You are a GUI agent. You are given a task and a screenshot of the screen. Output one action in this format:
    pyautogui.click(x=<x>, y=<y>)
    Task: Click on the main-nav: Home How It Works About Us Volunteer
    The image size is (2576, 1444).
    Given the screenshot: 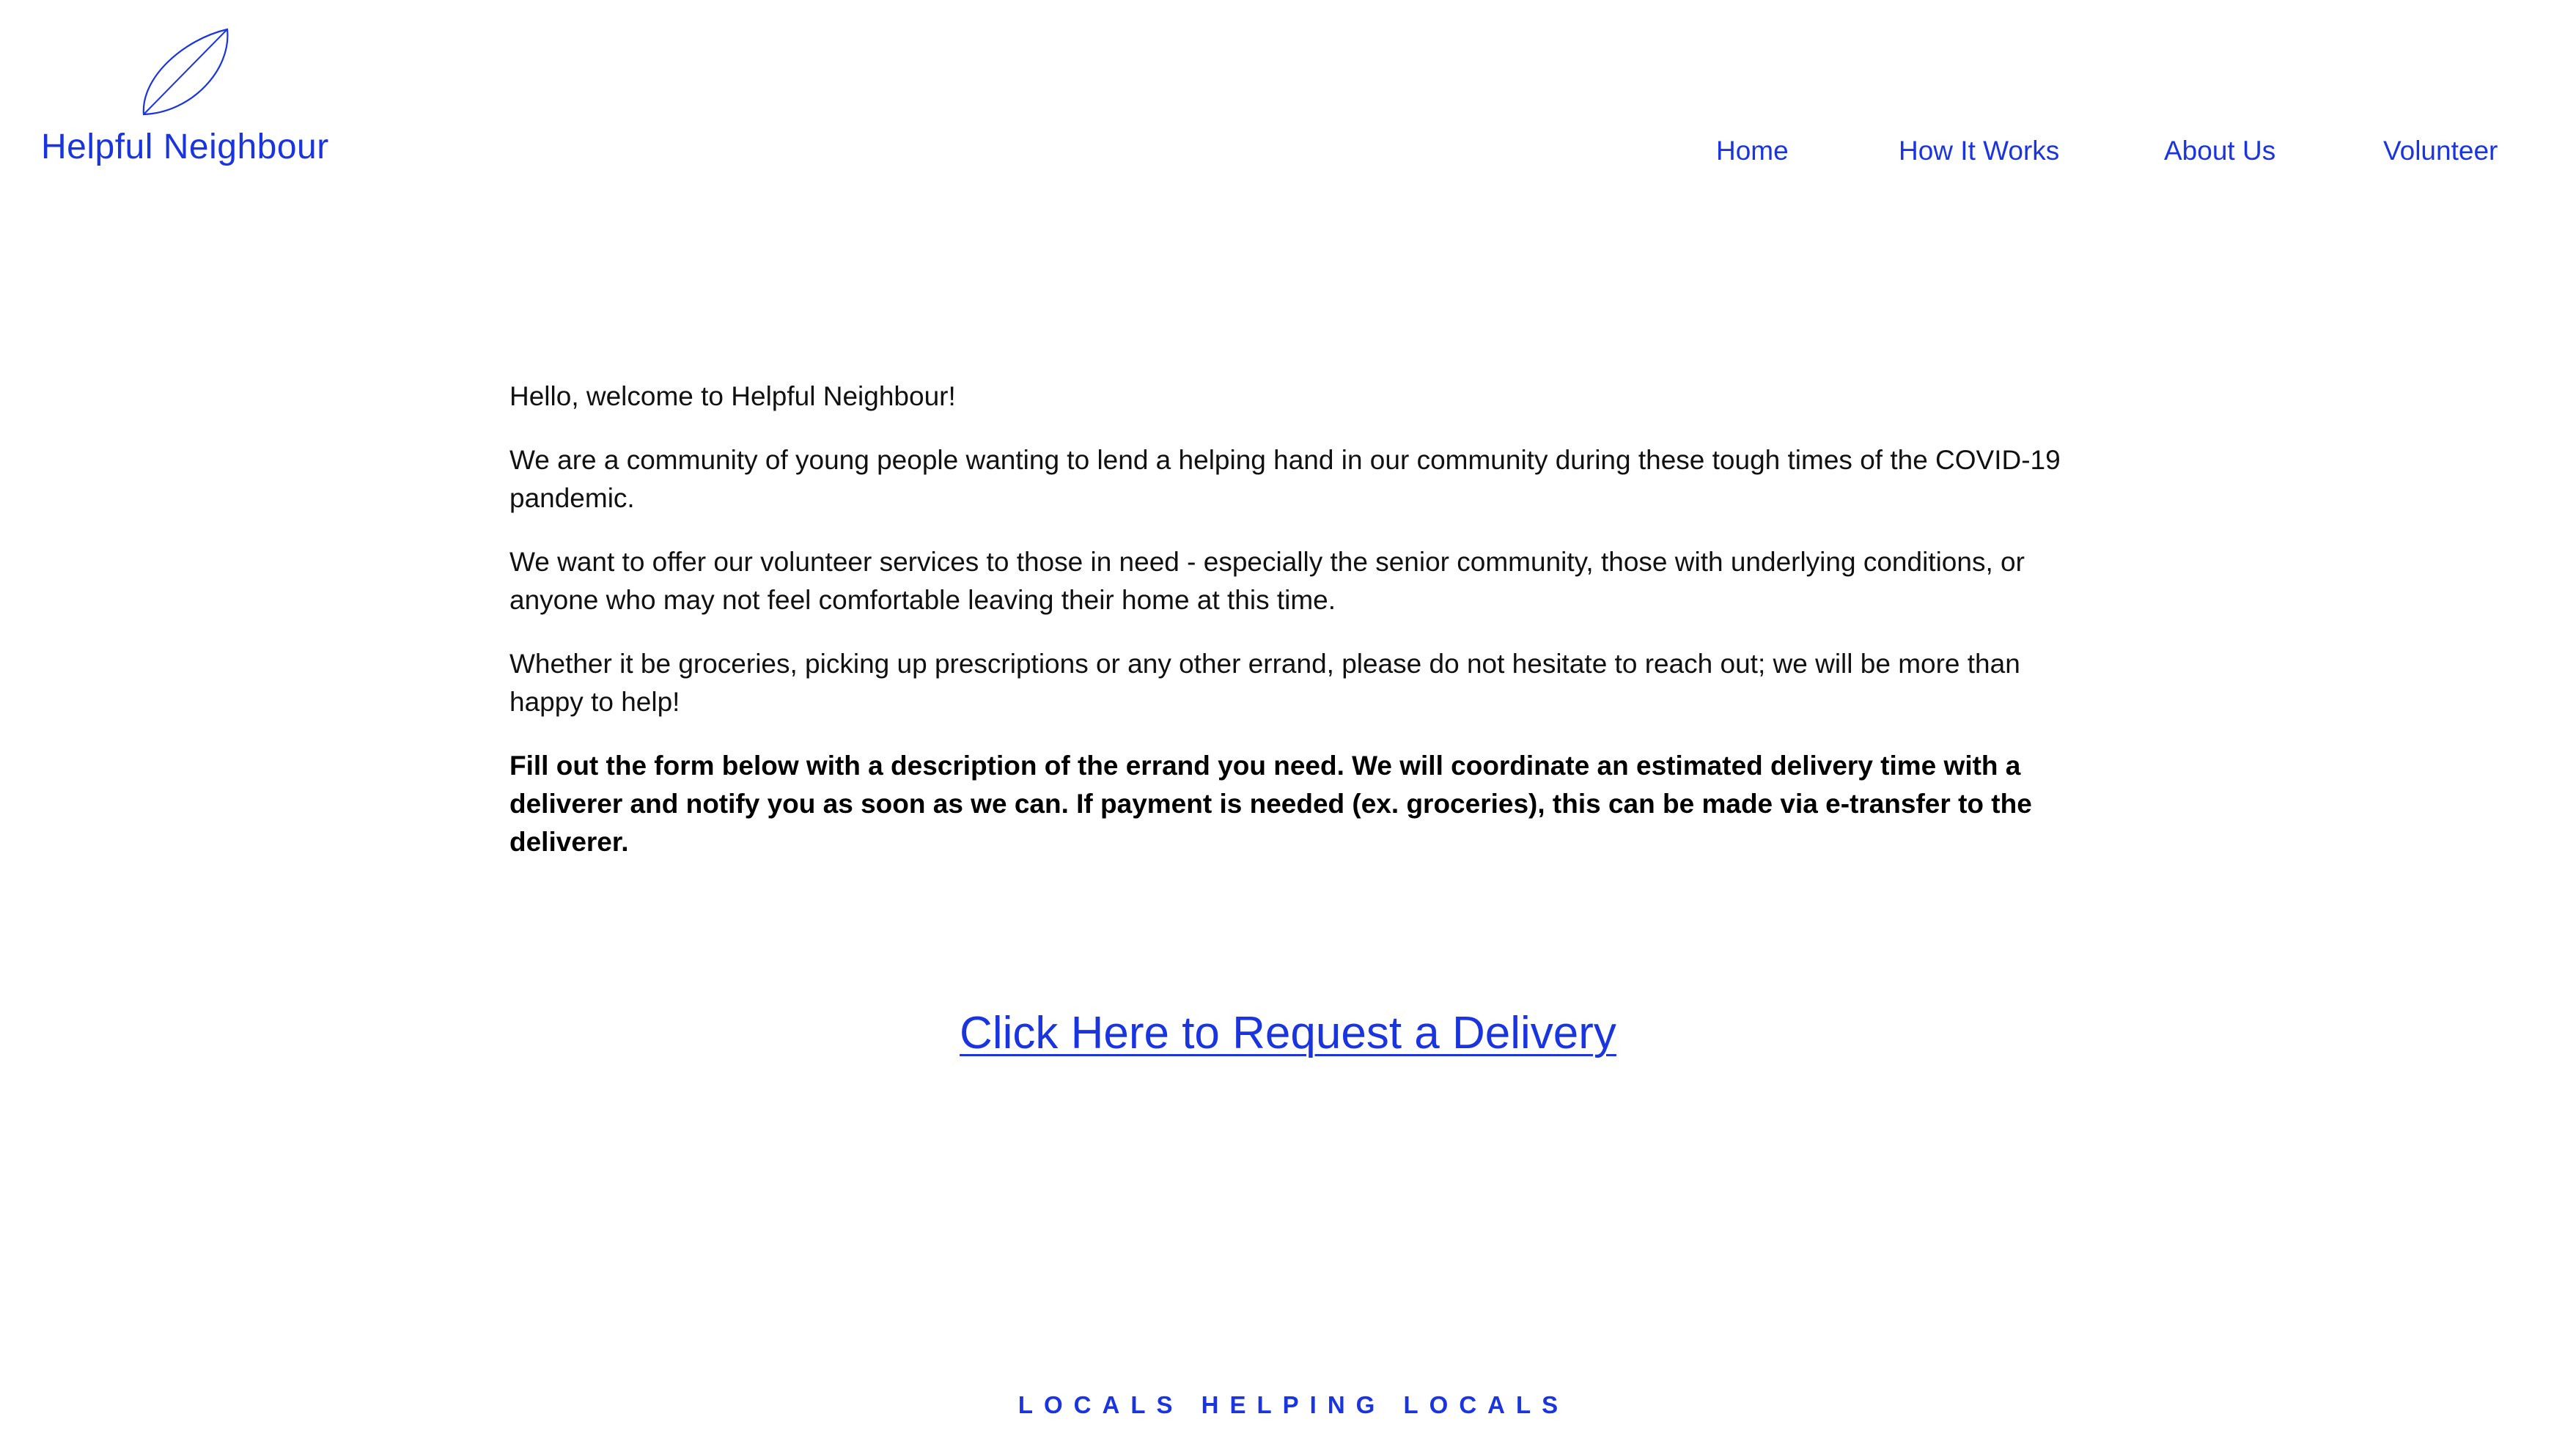 What is the action you would take?
    pyautogui.click(x=1288, y=154)
    